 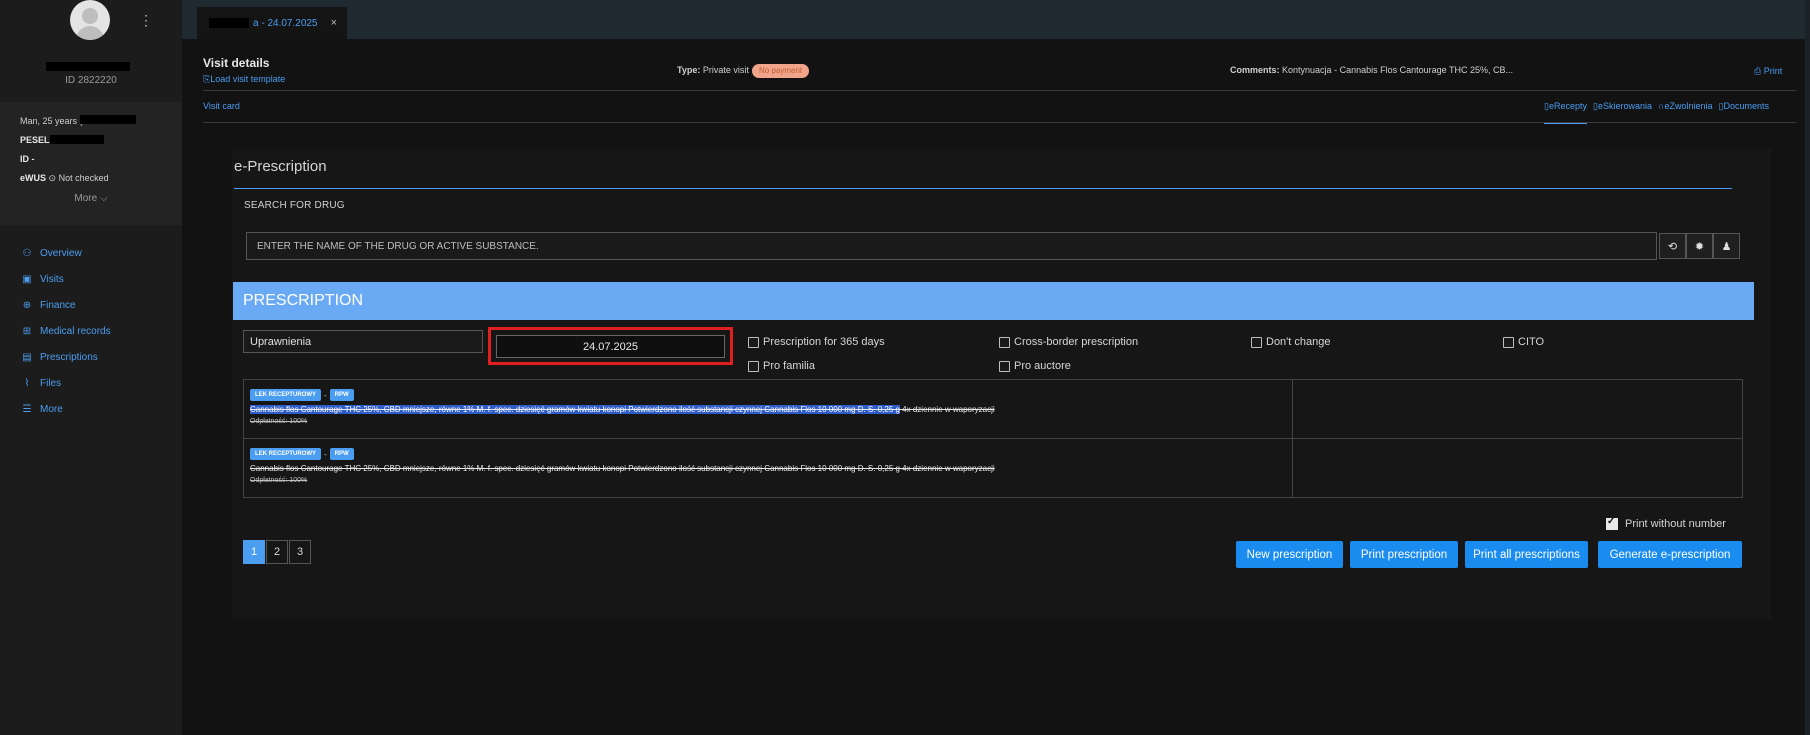 I want to click on menu-icon: ☰, so click(x=27, y=409).